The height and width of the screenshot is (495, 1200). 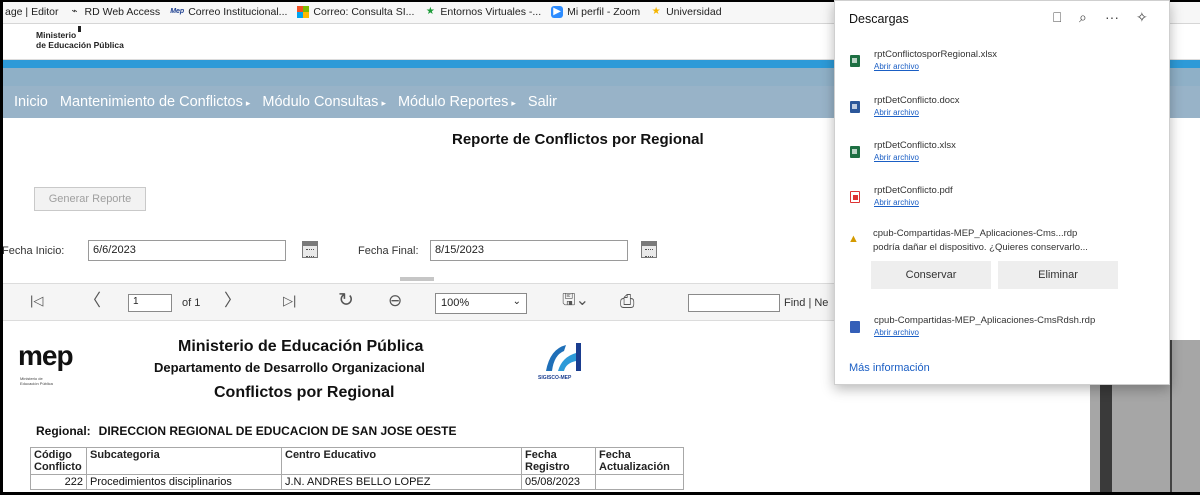 I want to click on bookmark-zoom-profile: ▶ Mi perfil - Zoom, so click(x=595, y=11).